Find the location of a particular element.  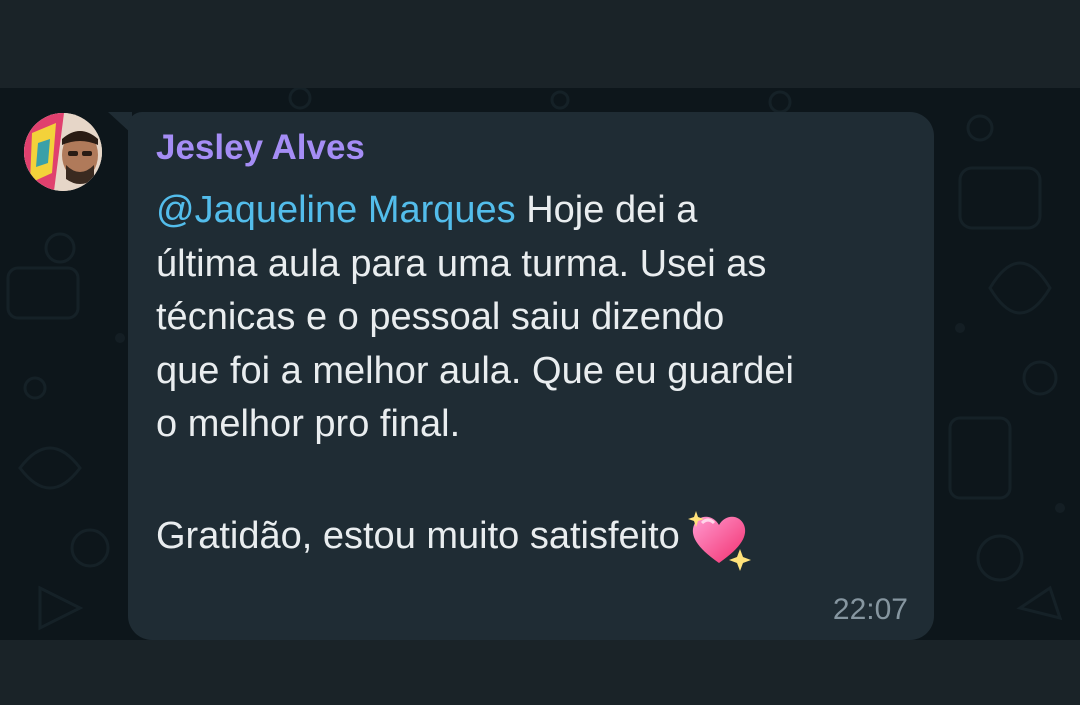

sender-name: Jesley Alves is located at coordinates (260, 148).